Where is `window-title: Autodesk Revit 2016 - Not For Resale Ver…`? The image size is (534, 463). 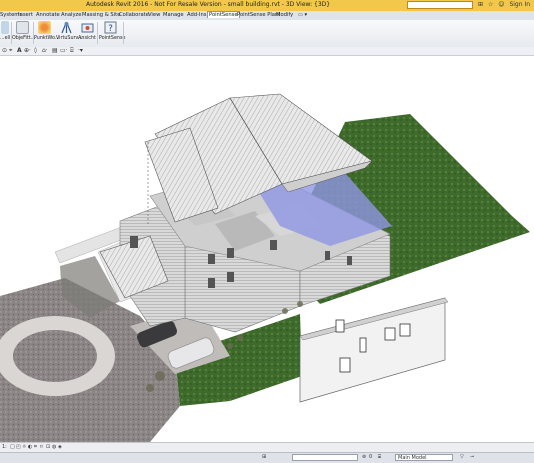
window-title: Autodesk Revit 2016 - Not For Resale Ver… is located at coordinates (208, 4).